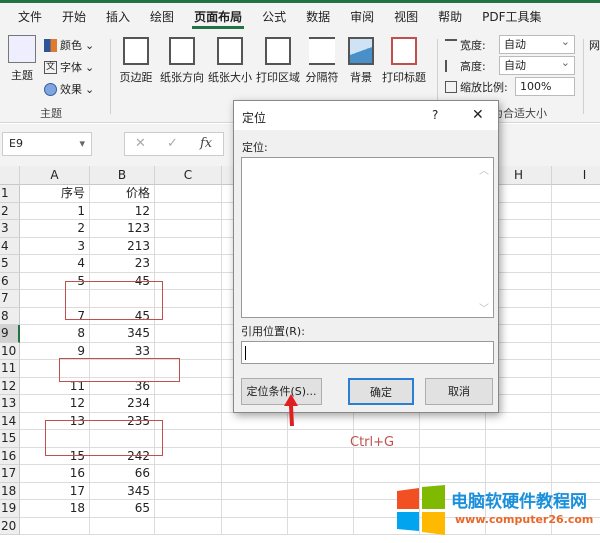  What do you see at coordinates (122, 491) in the screenshot?
I see `cell: 345` at bounding box center [122, 491].